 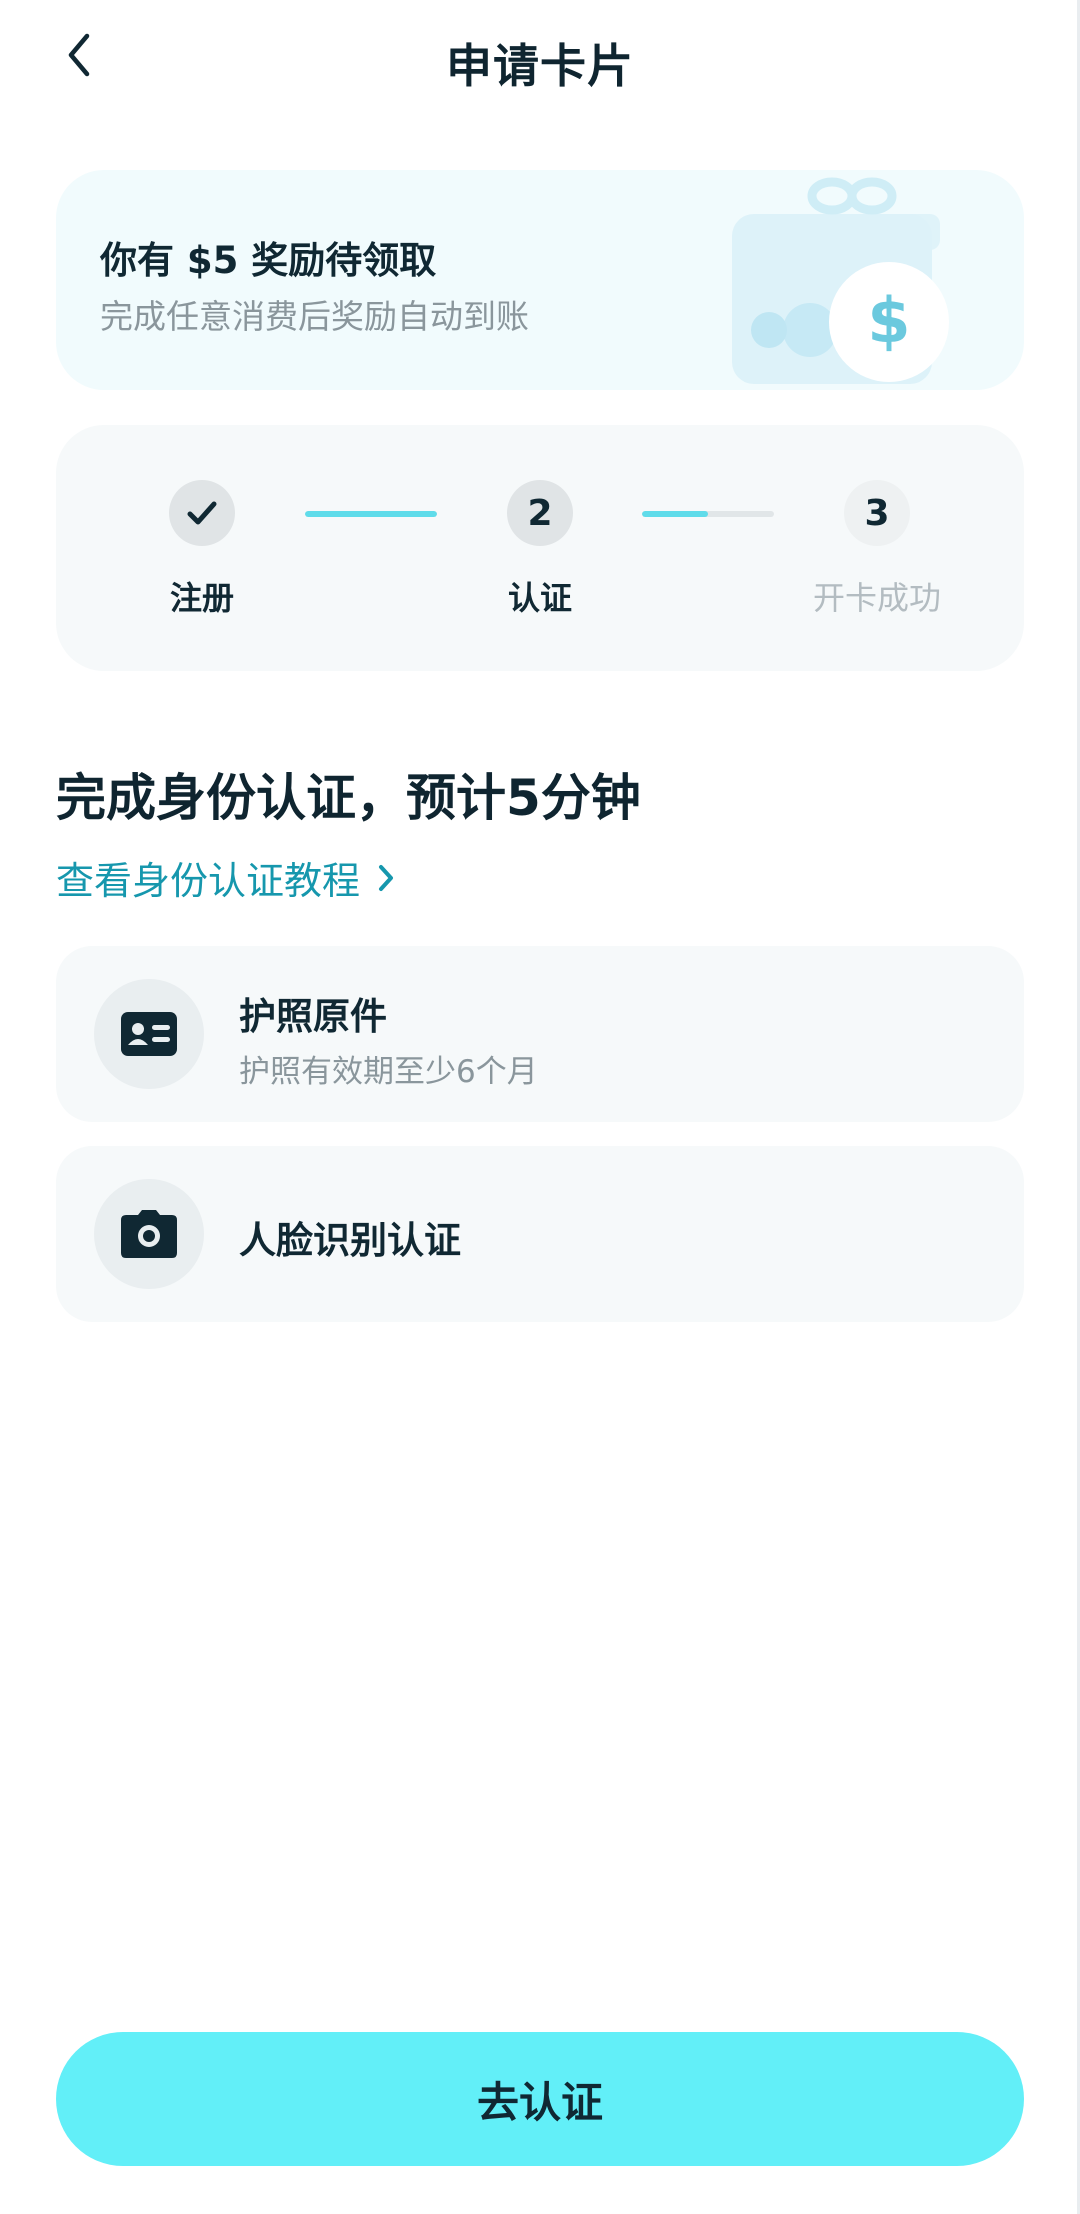 What do you see at coordinates (888, 320) in the screenshot?
I see `coin-dollar-icon: $` at bounding box center [888, 320].